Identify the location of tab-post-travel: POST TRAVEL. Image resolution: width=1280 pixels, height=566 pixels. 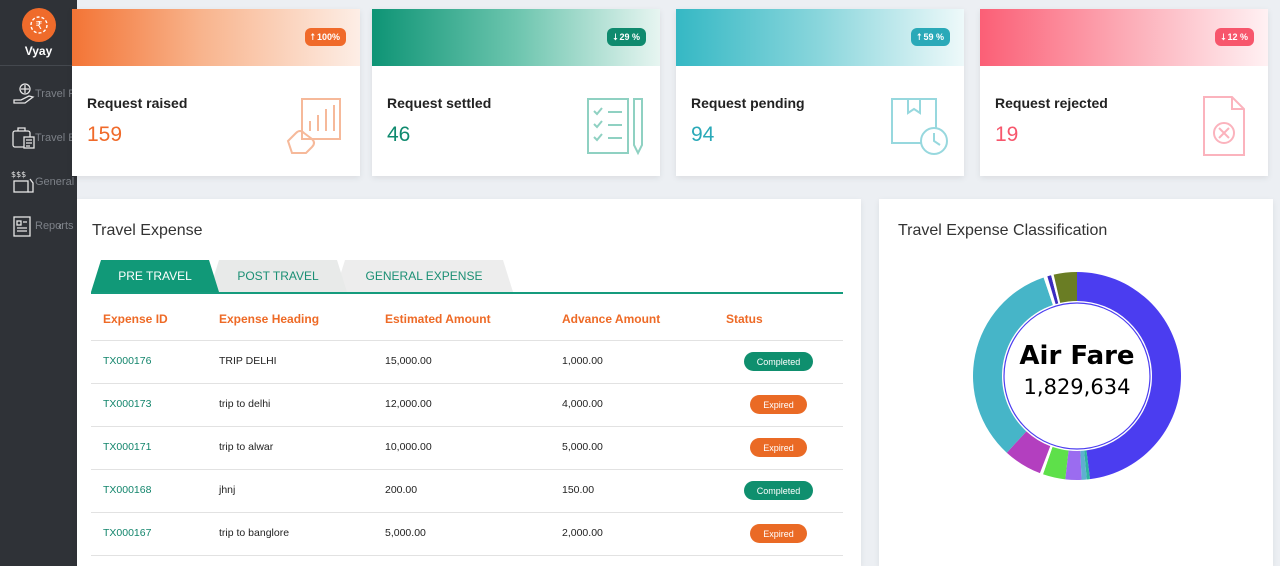
(278, 276).